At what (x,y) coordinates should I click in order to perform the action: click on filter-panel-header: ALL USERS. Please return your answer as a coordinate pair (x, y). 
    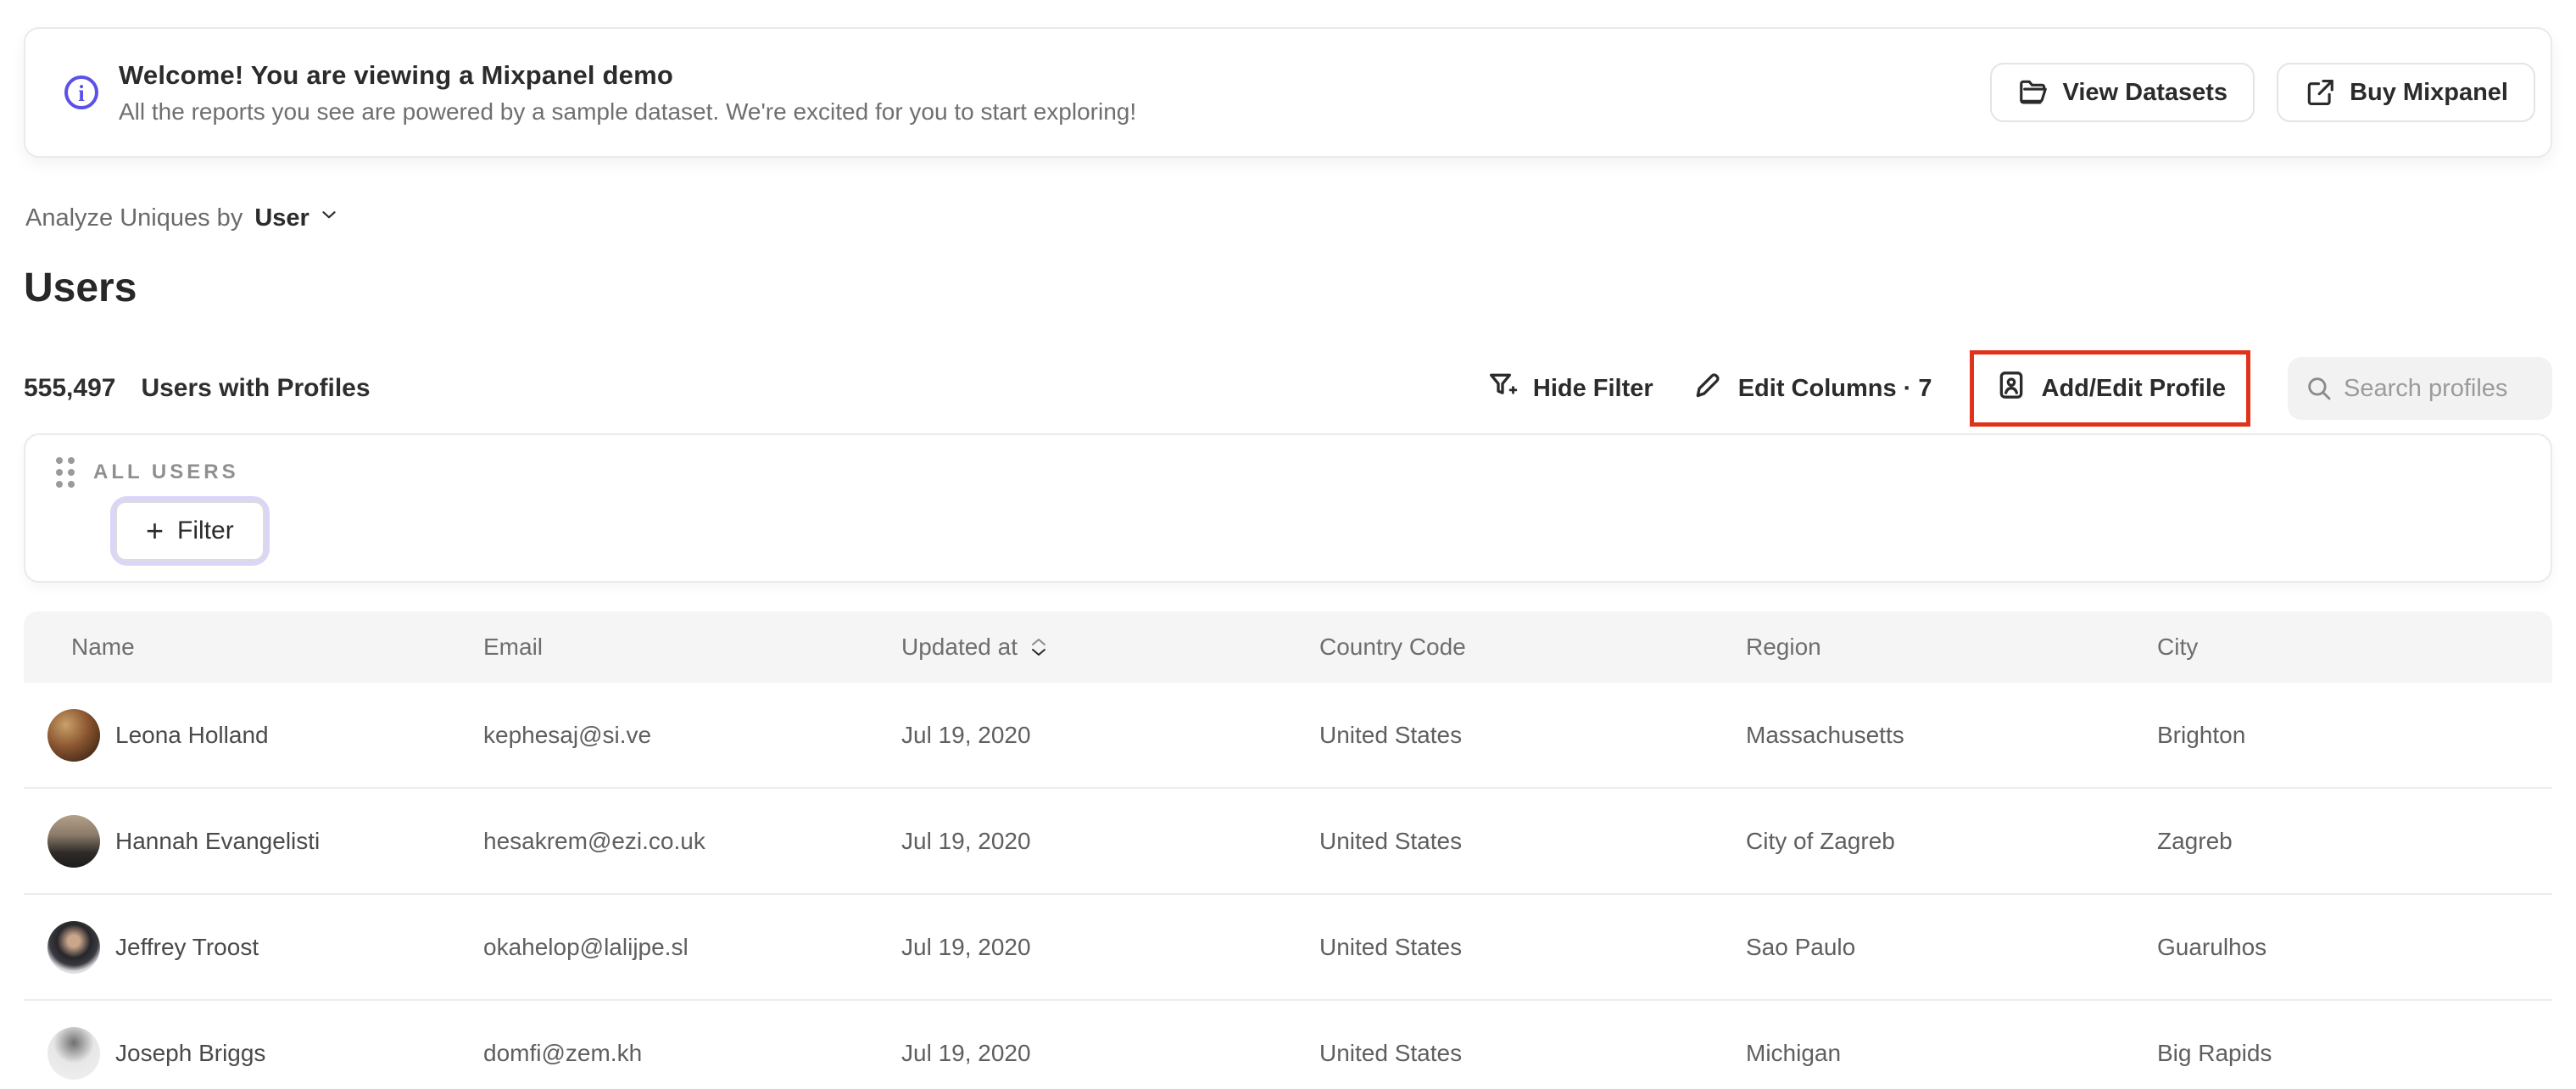
    Looking at the image, I should click on (1303, 472).